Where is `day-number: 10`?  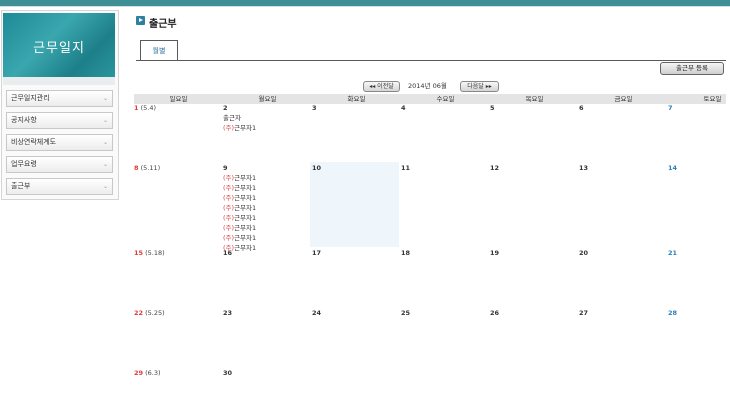 day-number: 10 is located at coordinates (317, 168).